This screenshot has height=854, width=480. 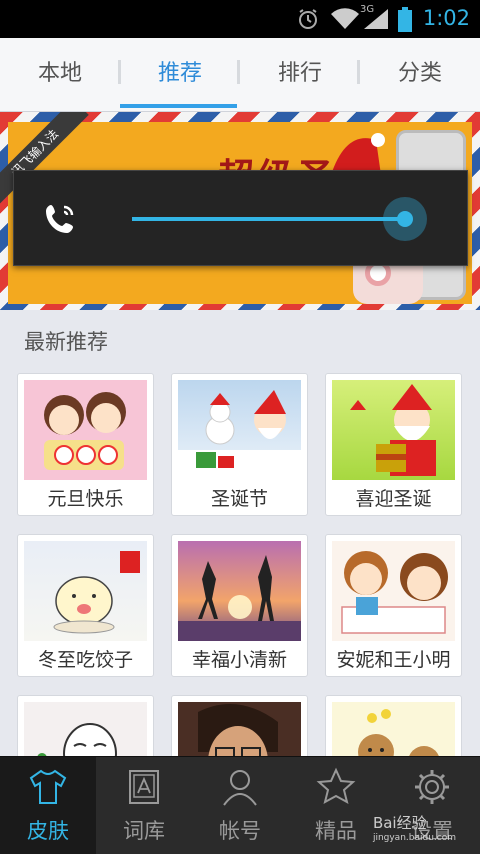 What do you see at coordinates (414, 838) in the screenshot?
I see `watermark-url: jingyan.baidu.com` at bounding box center [414, 838].